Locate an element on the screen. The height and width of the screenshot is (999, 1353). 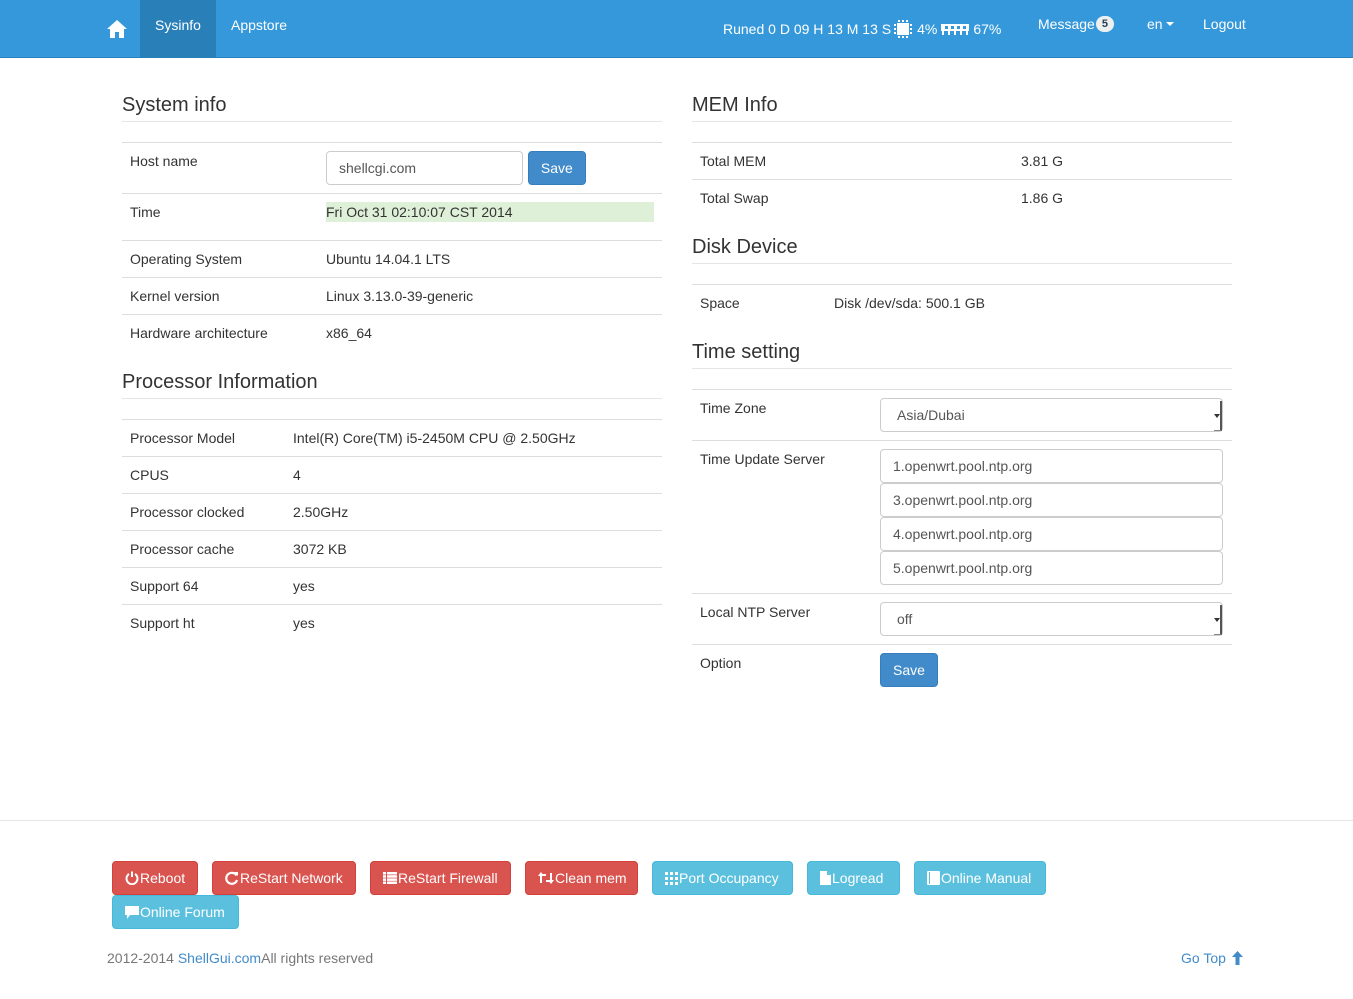
timezone-label: Time Zone is located at coordinates (782, 415).